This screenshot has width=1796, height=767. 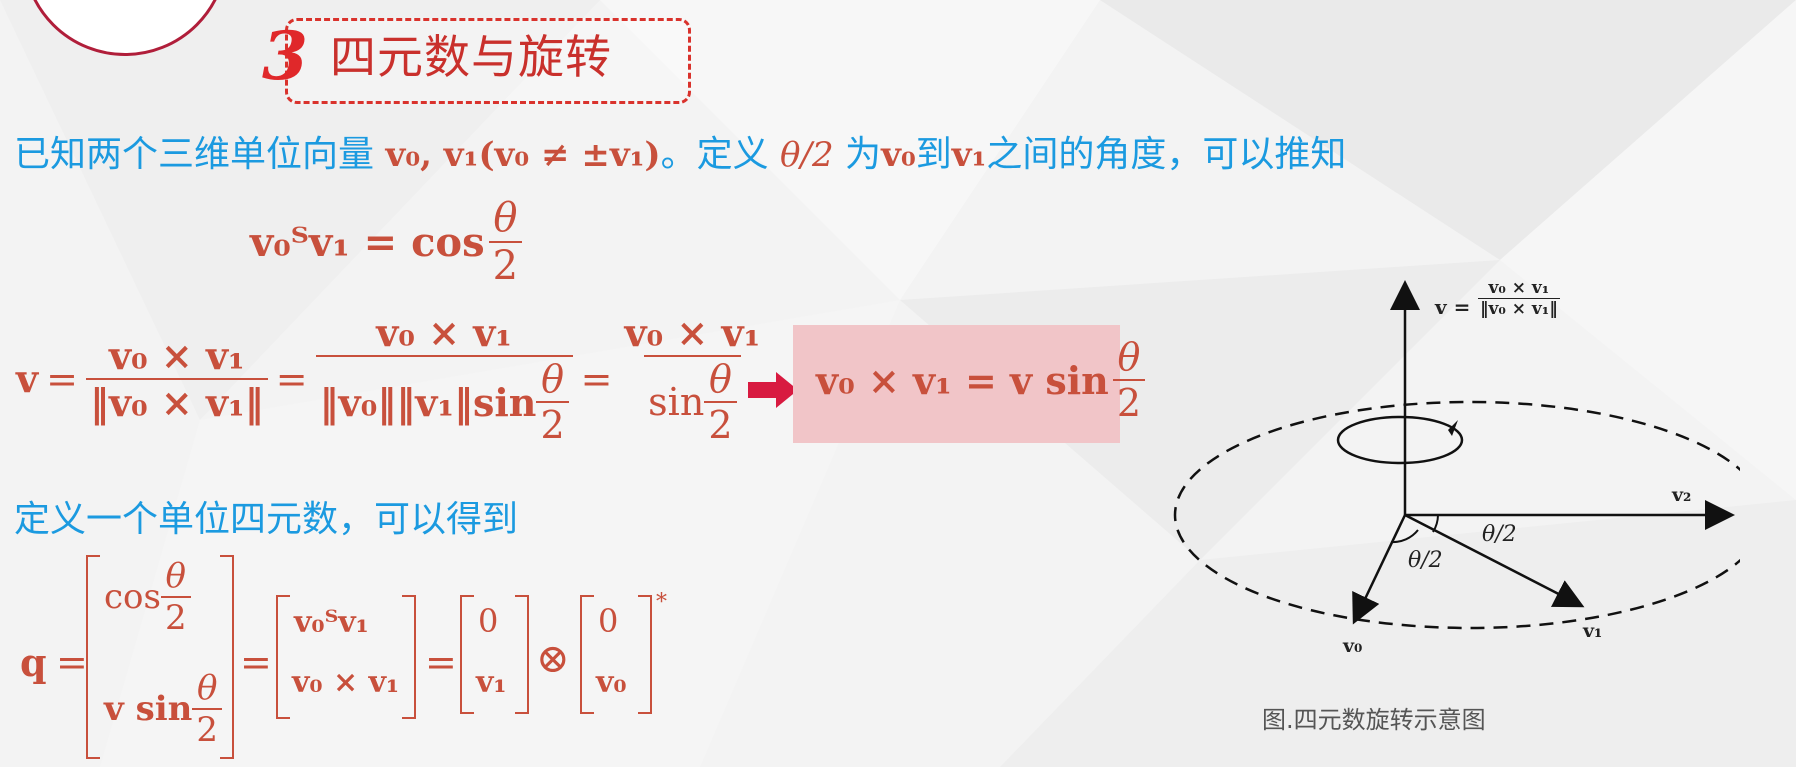 I want to click on q-v0: v₀, so click(x=611, y=682).